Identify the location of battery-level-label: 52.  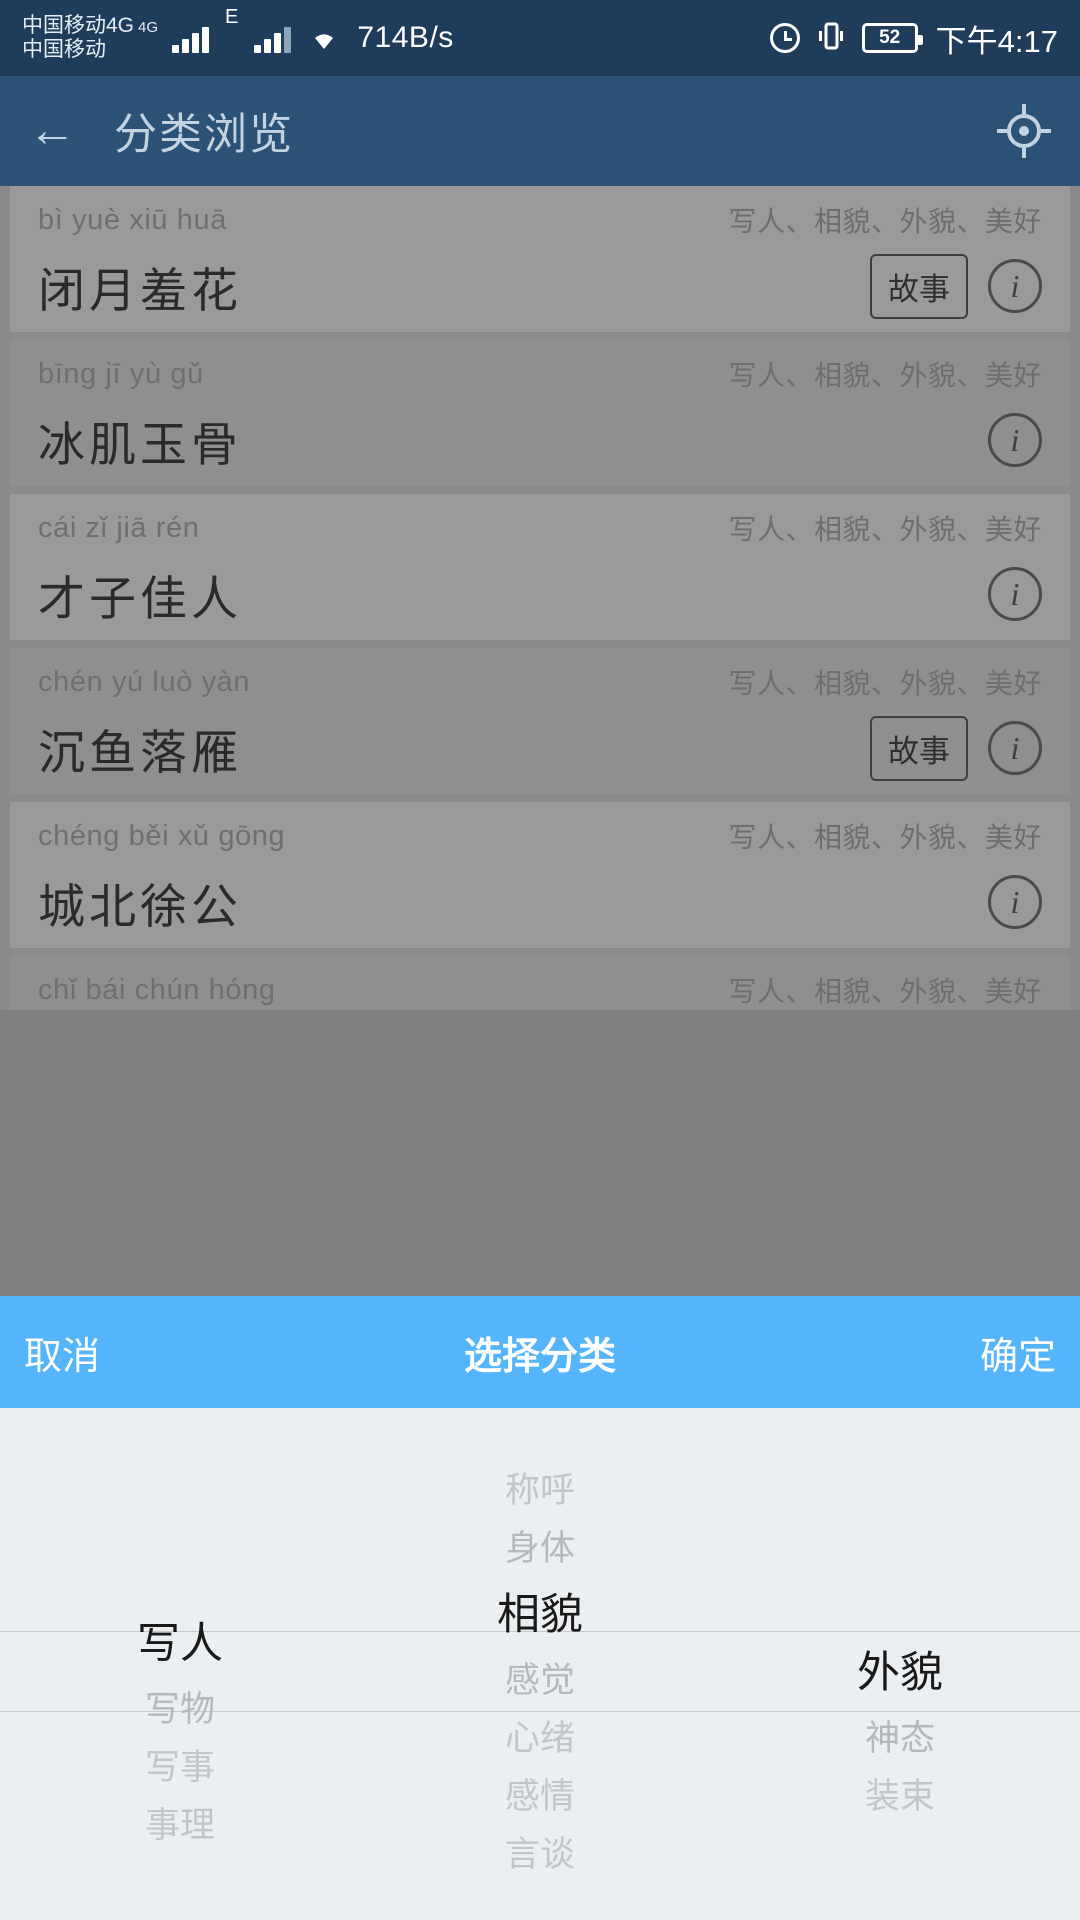
(890, 37).